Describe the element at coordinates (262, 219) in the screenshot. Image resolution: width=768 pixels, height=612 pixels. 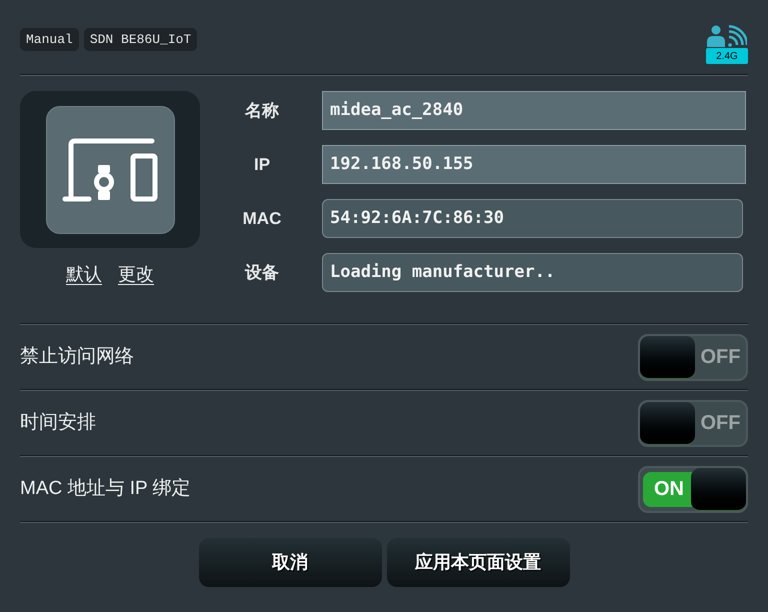
I see `field-label: MAC` at that location.